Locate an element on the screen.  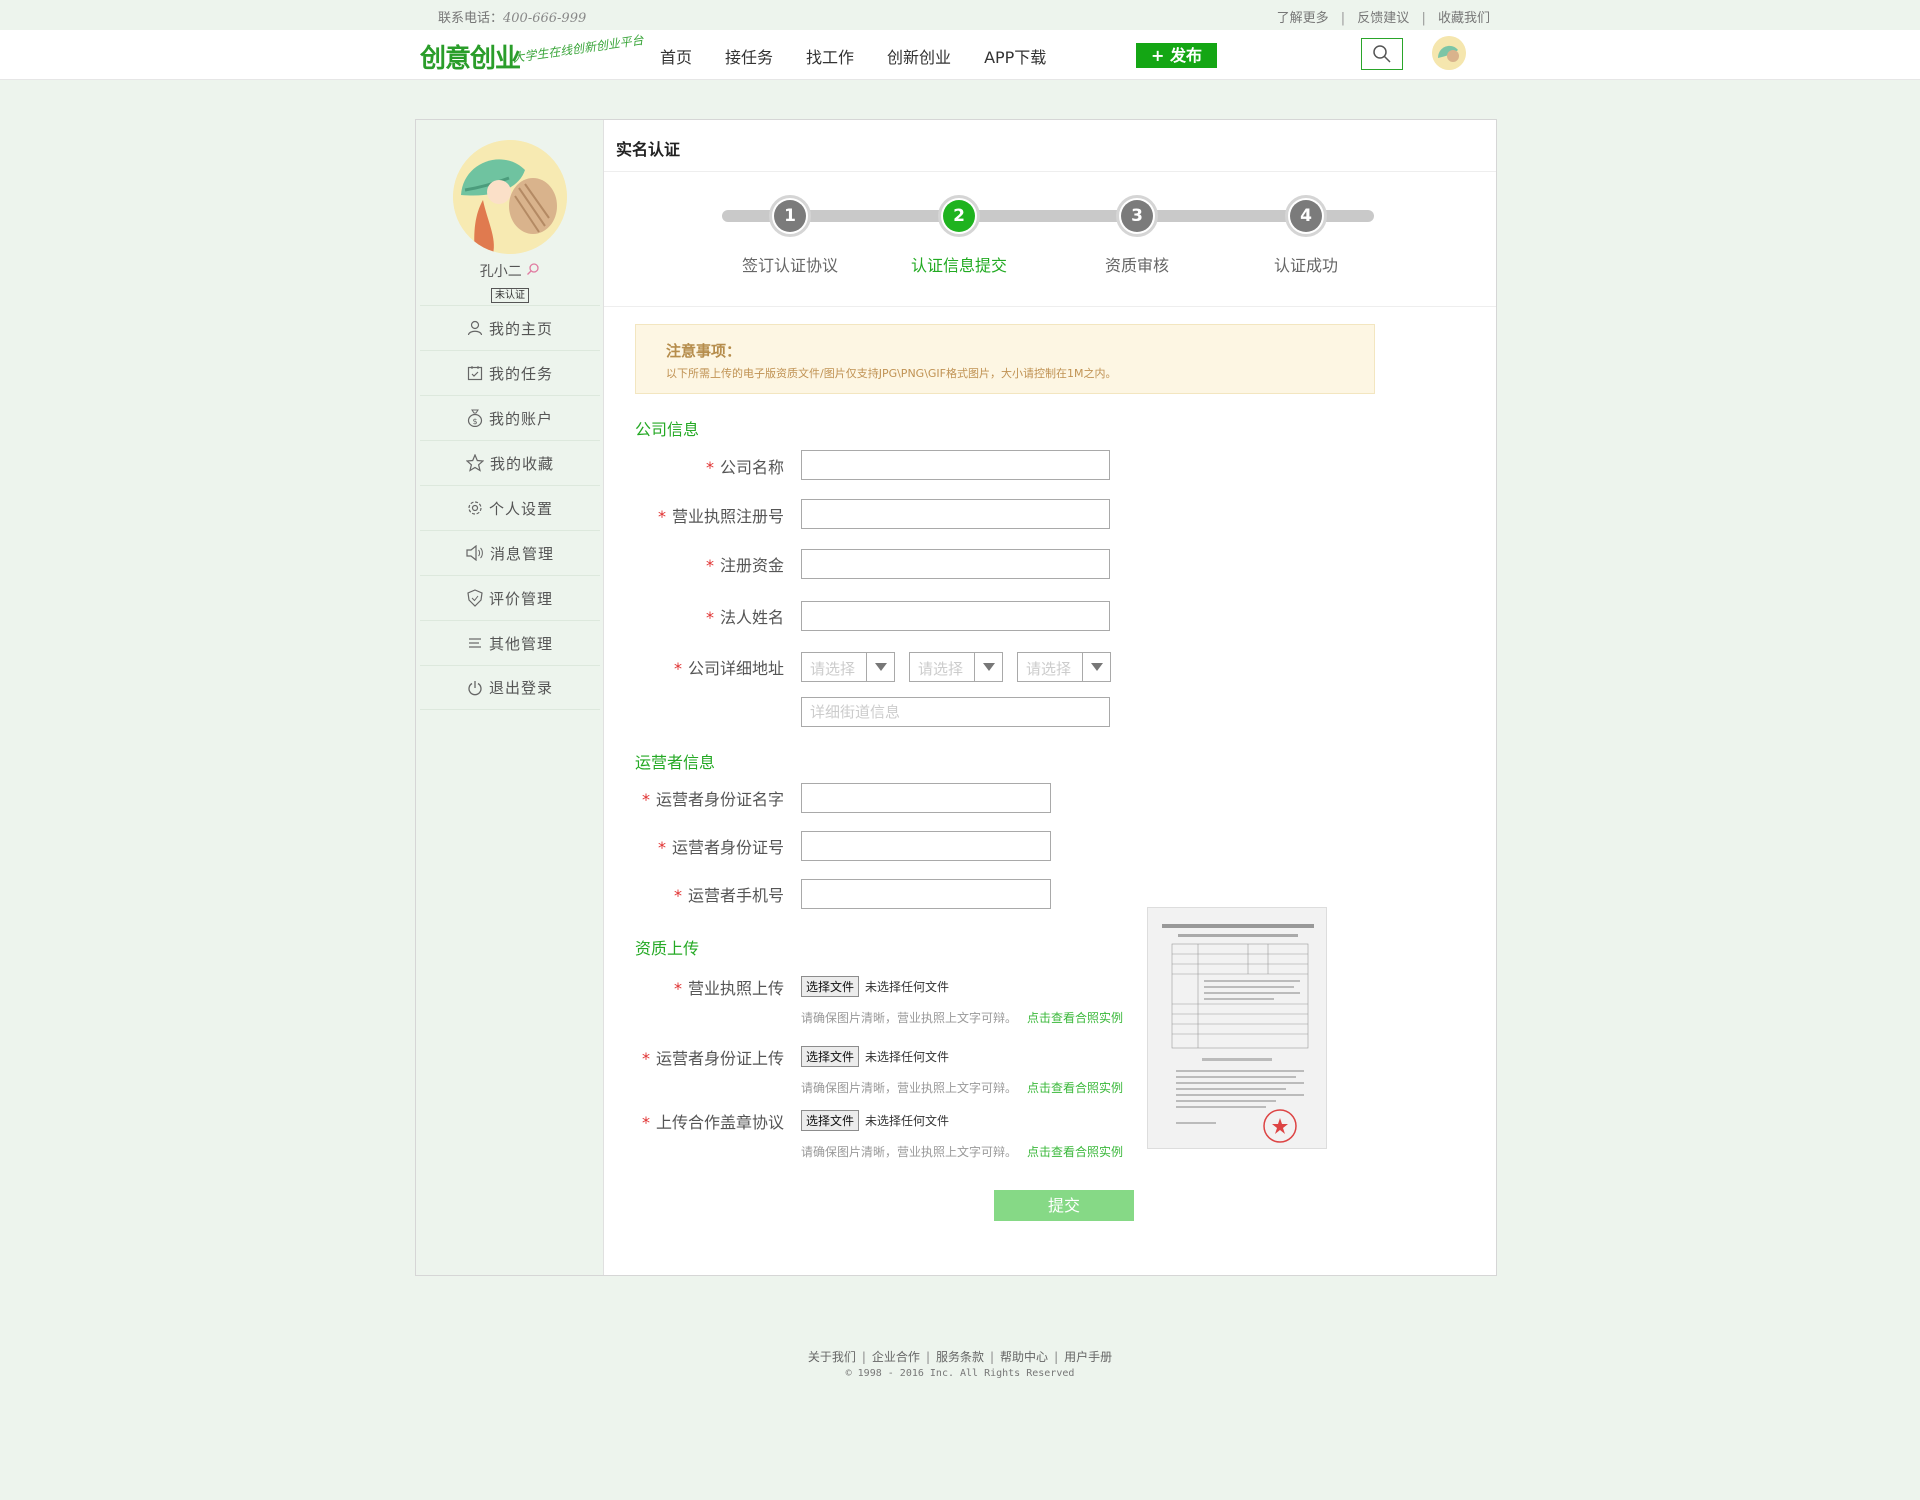
search-pink-icon is located at coordinates (533, 269).